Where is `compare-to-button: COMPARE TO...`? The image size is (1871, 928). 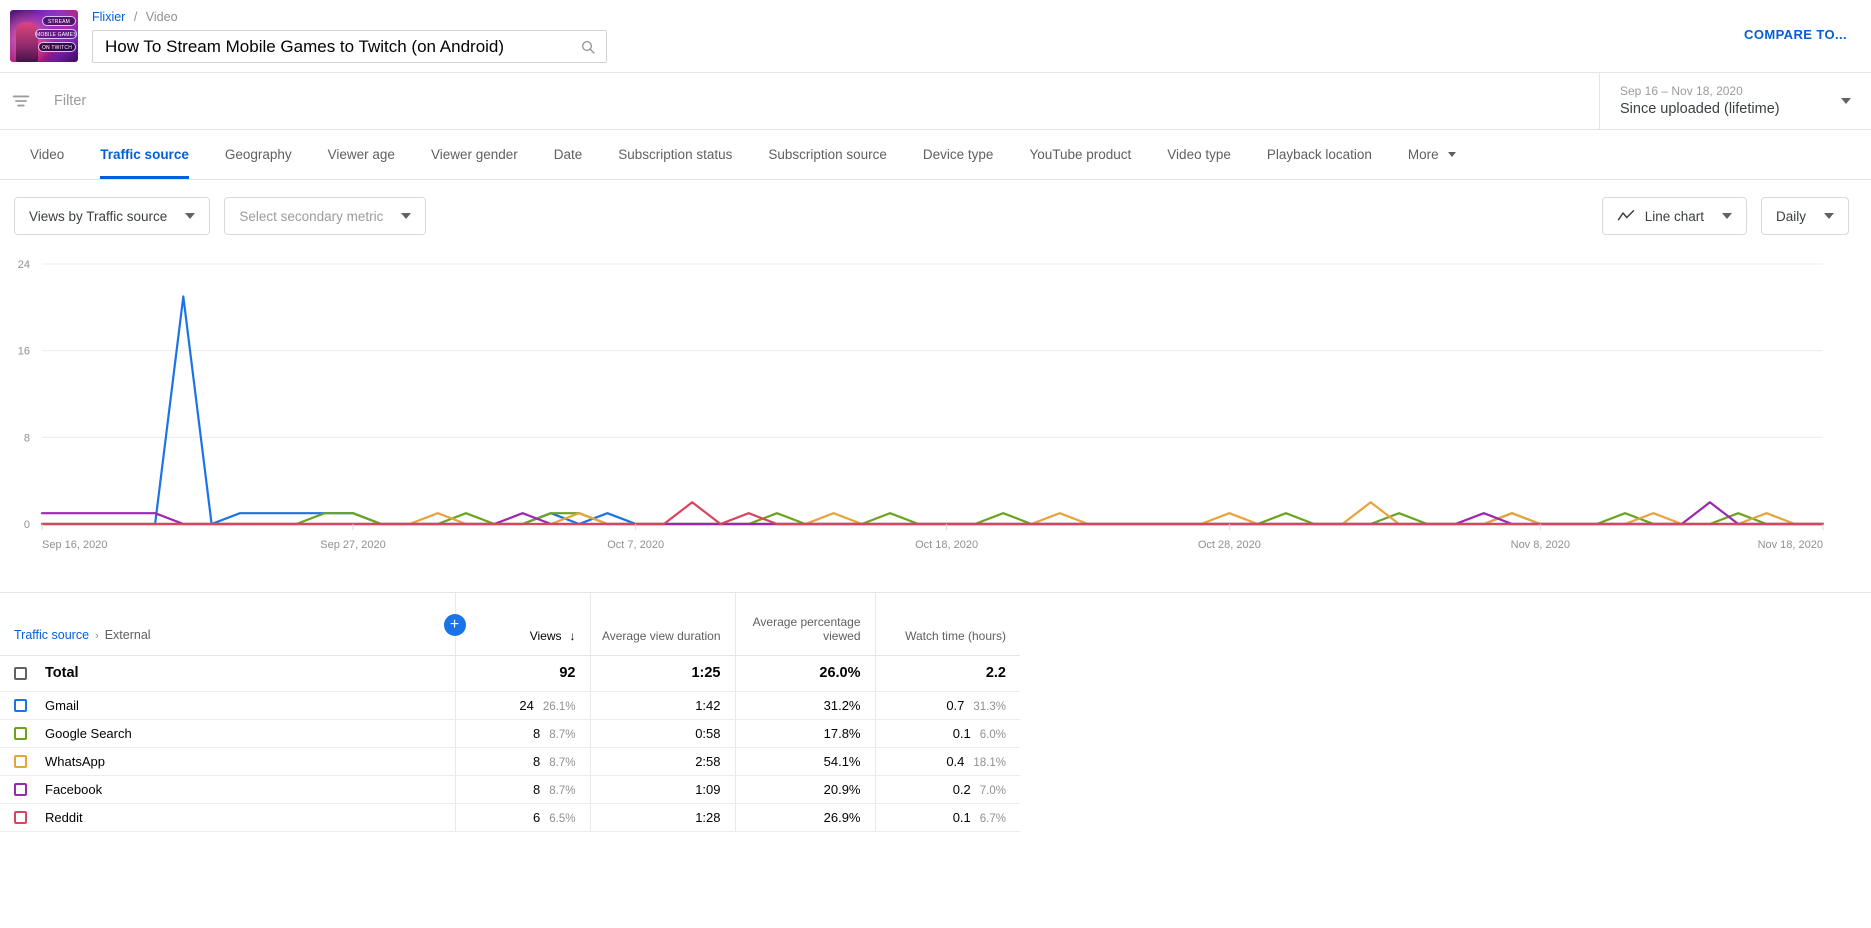
compare-to-button: COMPARE TO... is located at coordinates (1795, 34).